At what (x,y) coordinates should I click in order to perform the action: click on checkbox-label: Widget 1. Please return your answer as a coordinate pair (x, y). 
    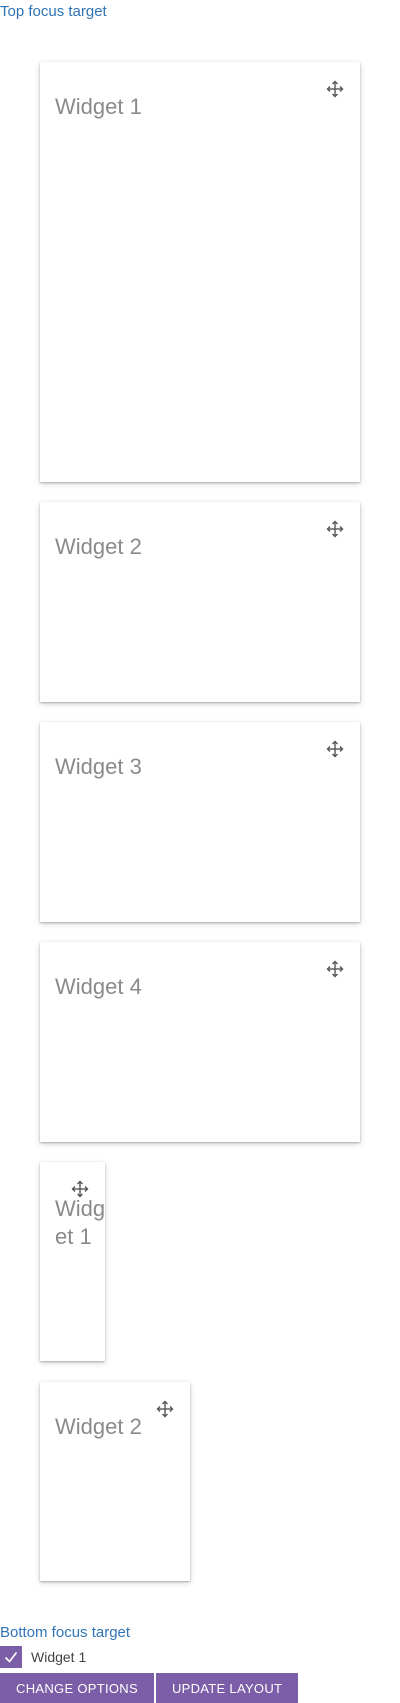
    Looking at the image, I should click on (59, 1657).